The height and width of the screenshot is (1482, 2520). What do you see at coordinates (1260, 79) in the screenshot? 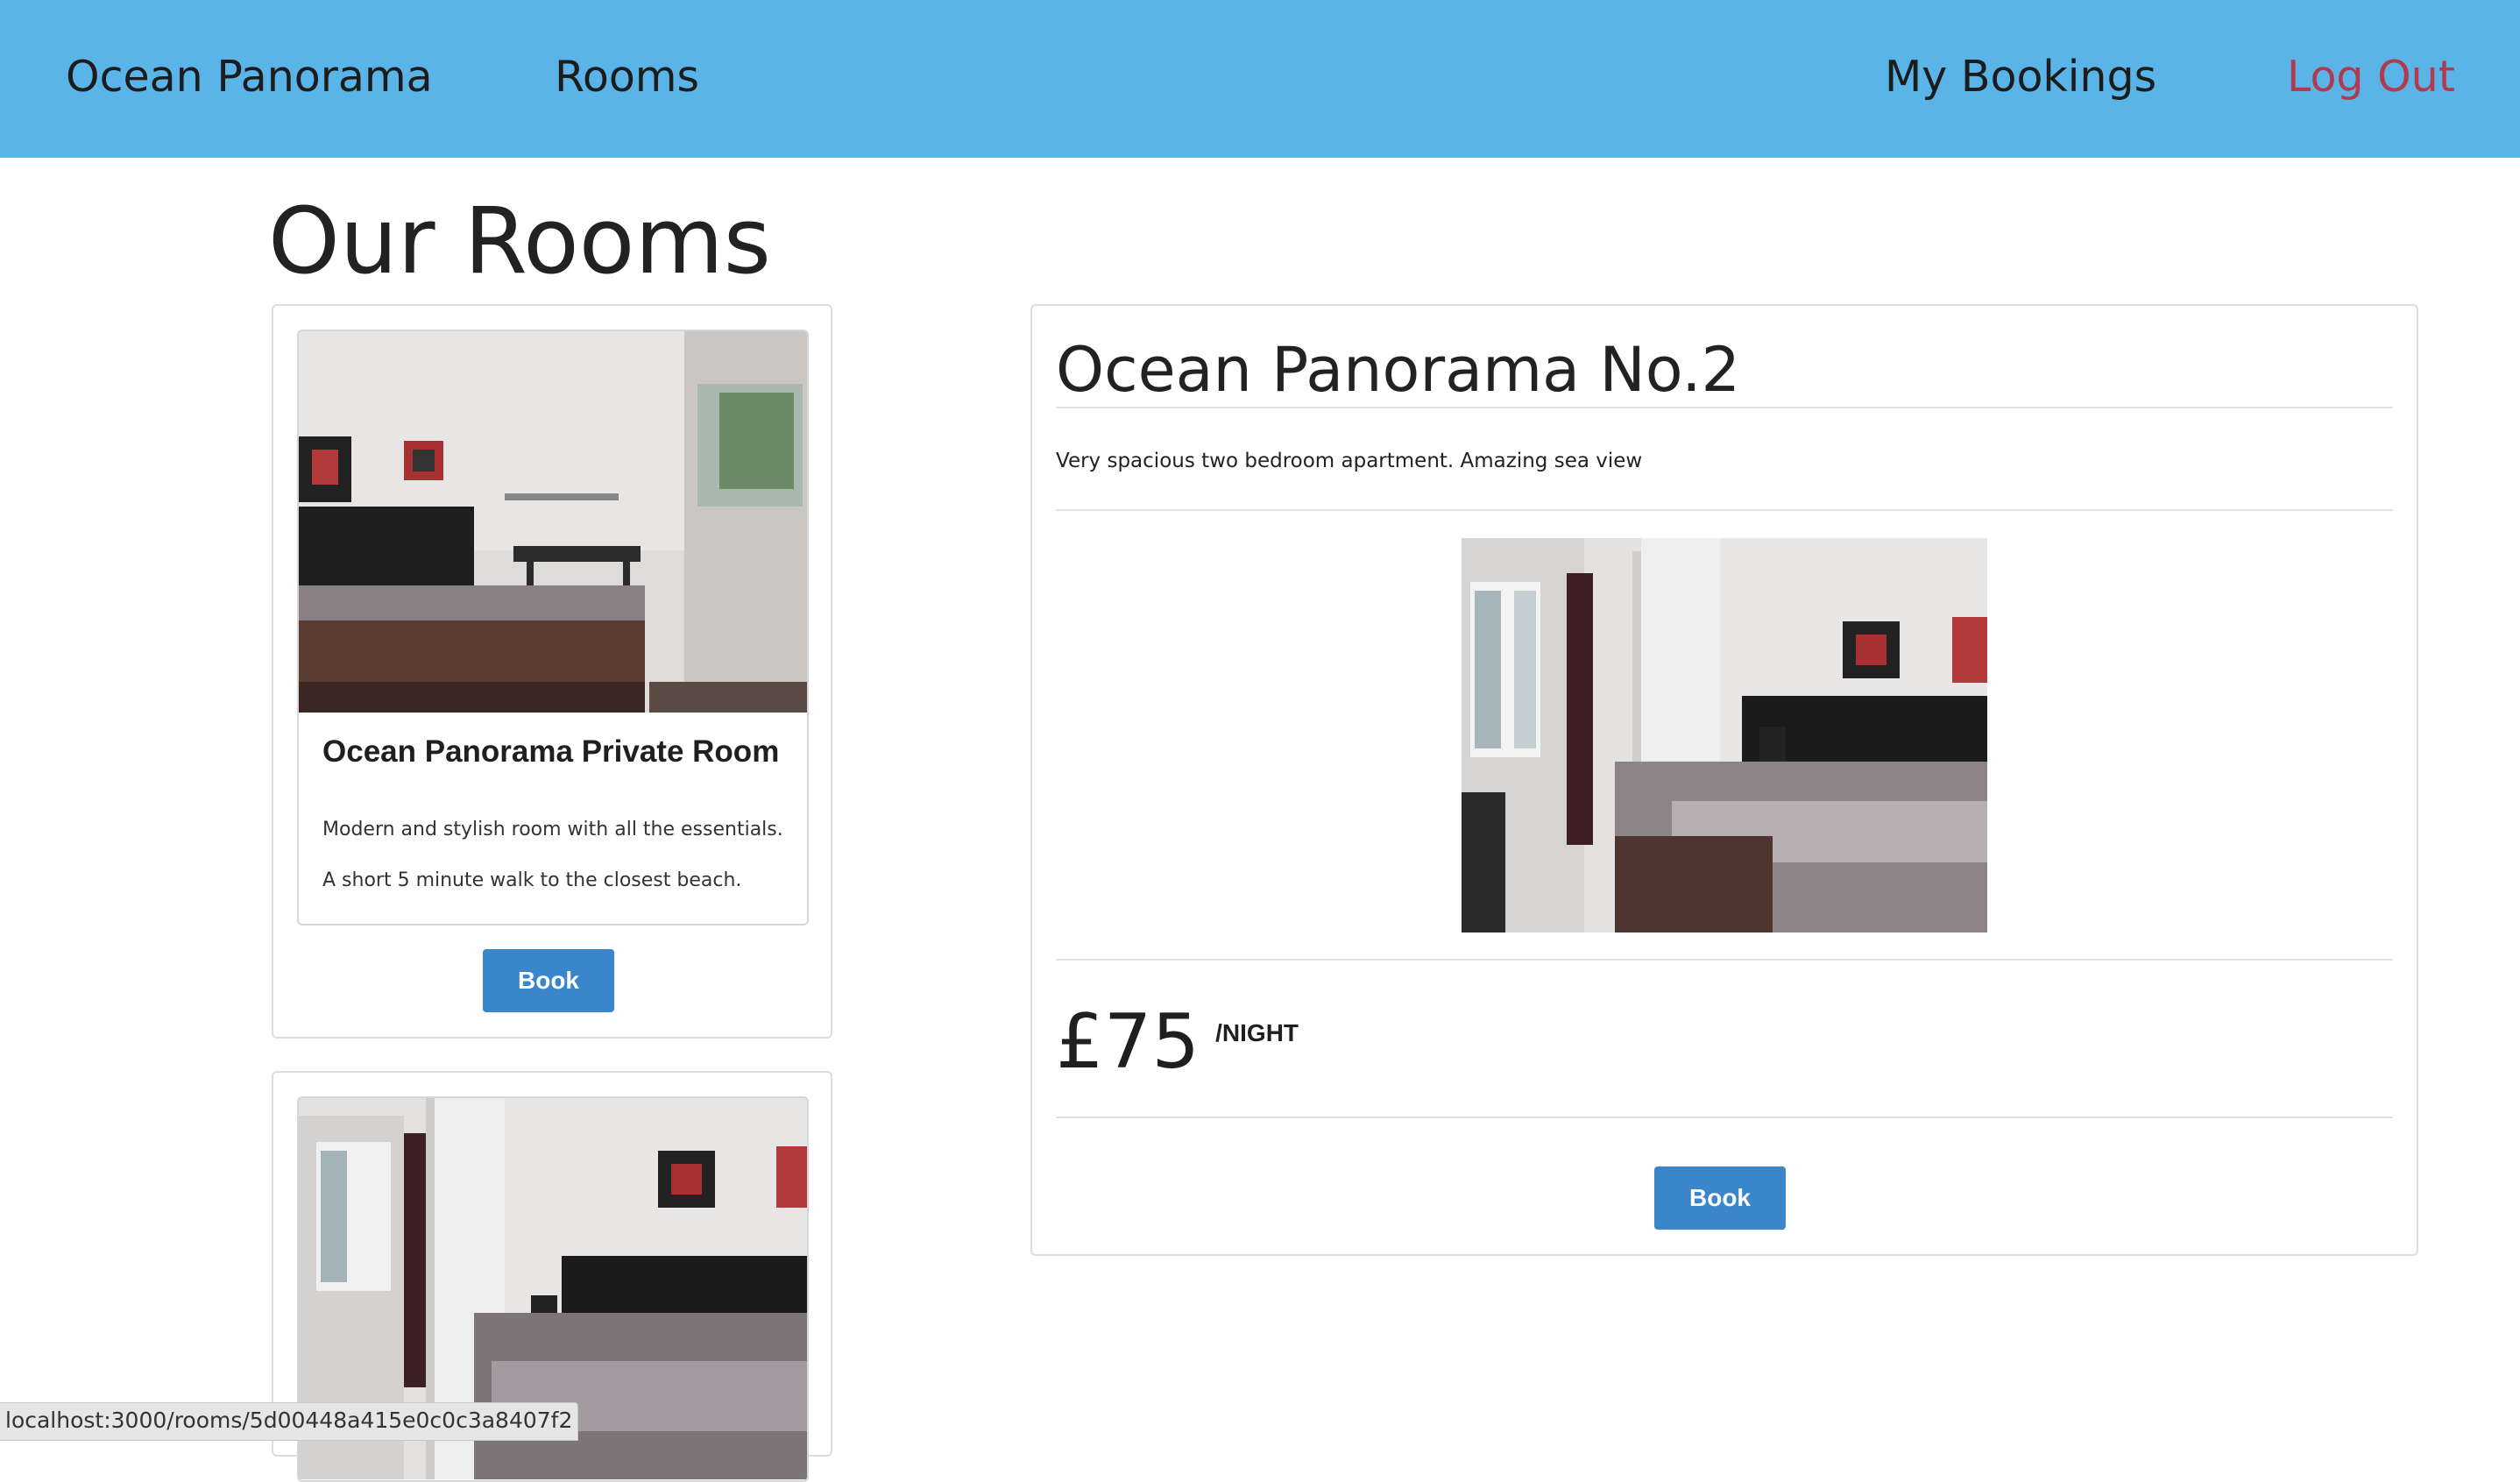
I see `navbar: Ocean Panorama Rooms My Bookings Log Out` at bounding box center [1260, 79].